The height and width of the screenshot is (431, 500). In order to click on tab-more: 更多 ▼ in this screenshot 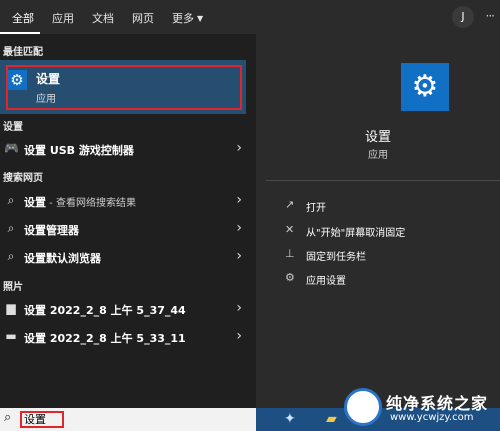, I will do `click(187, 18)`.